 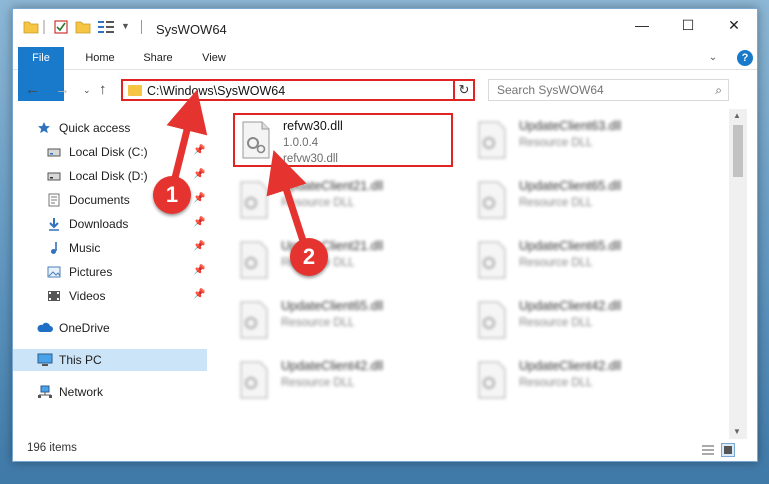 What do you see at coordinates (172, 195) in the screenshot?
I see `callout-badge-1: 1` at bounding box center [172, 195].